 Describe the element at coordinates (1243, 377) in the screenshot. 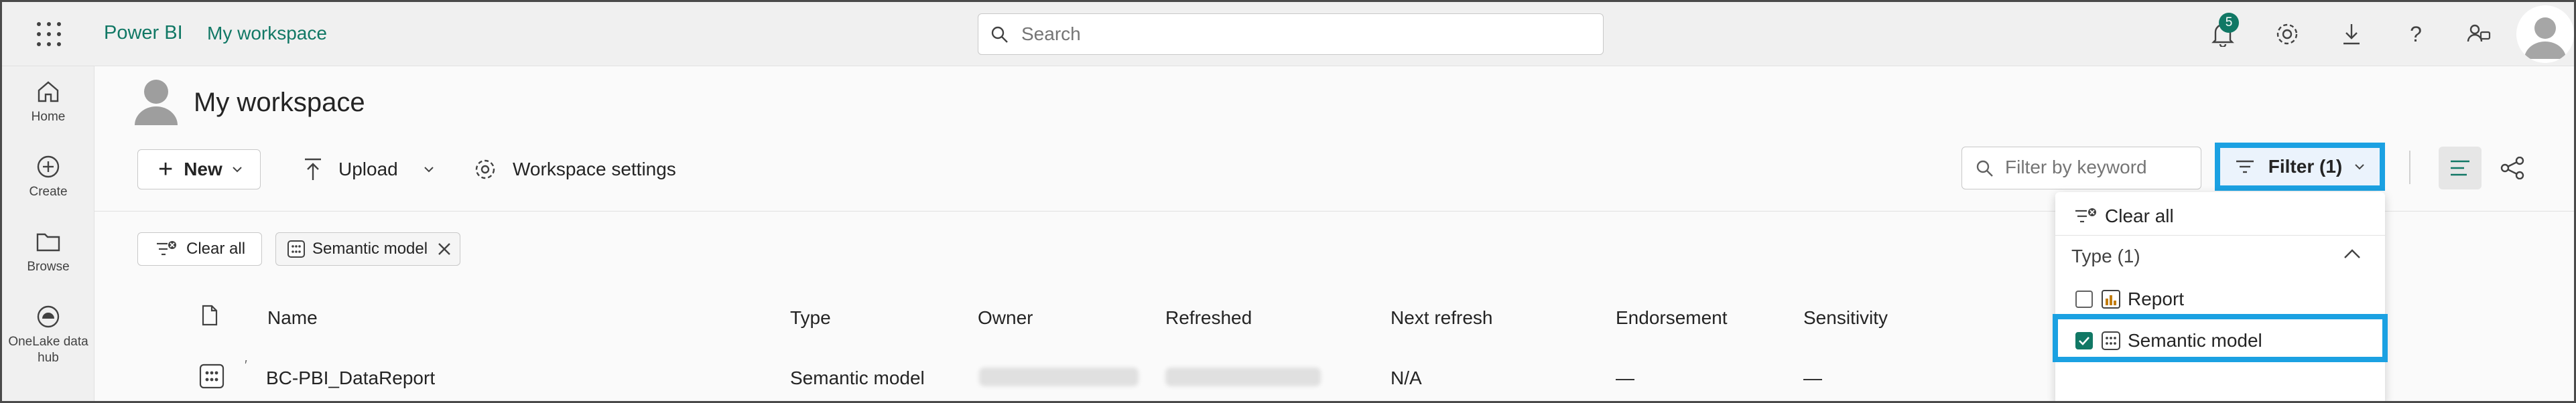

I see `row-refreshed-redacted` at that location.